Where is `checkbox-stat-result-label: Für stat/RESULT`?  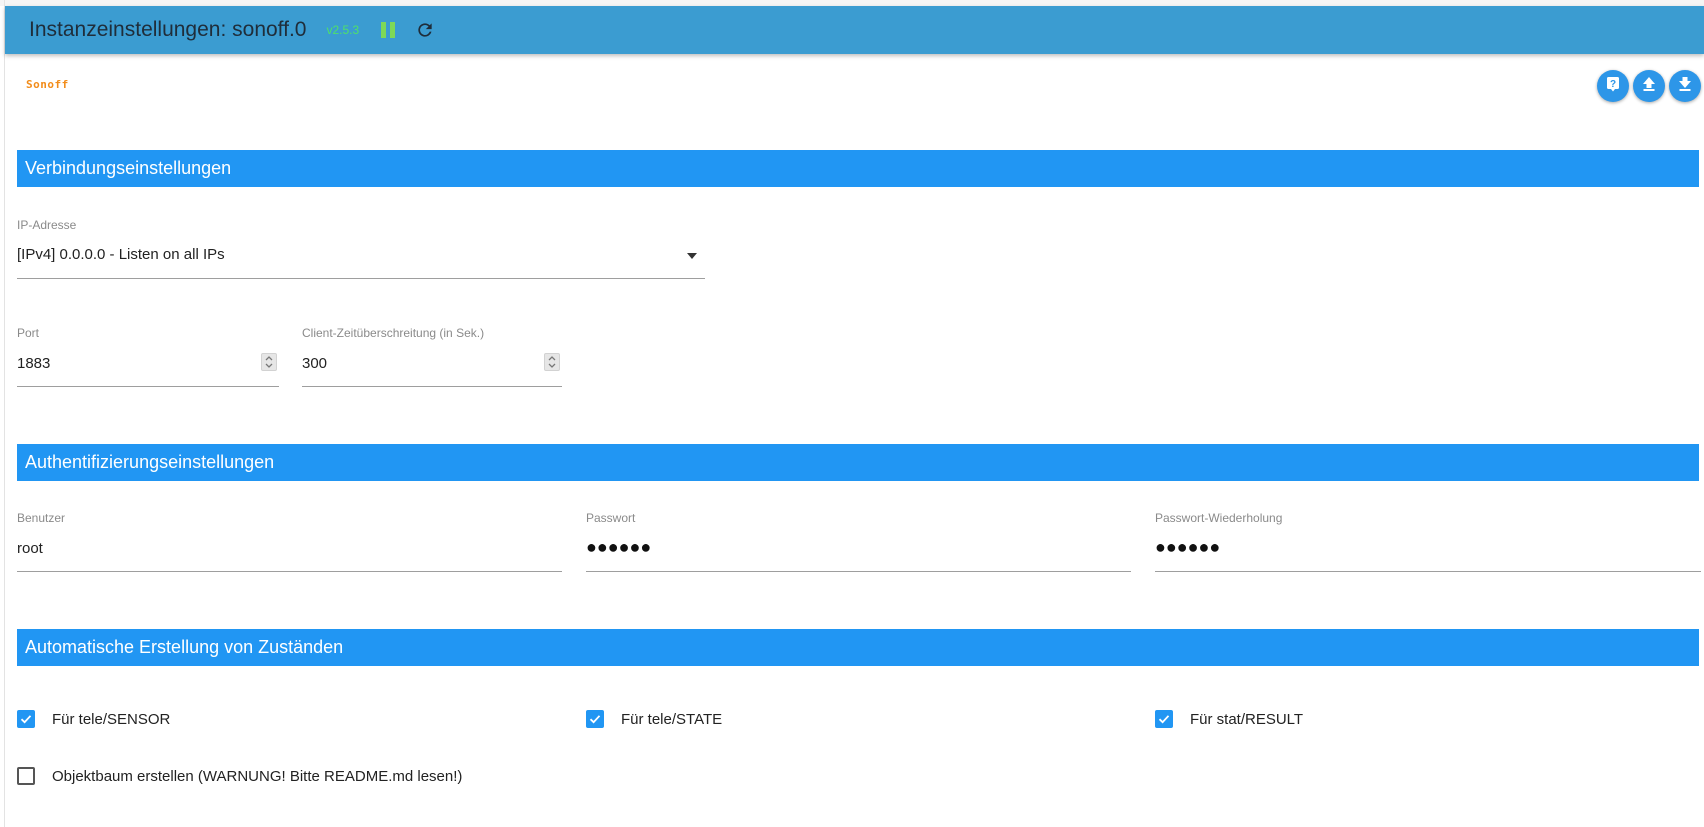
checkbox-stat-result-label: Für stat/RESULT is located at coordinates (1247, 719).